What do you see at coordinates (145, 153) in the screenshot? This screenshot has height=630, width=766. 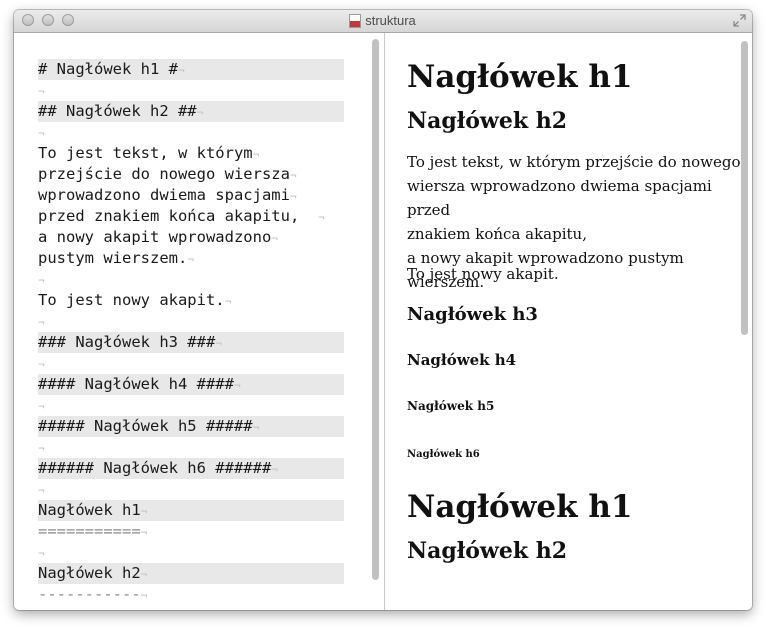 I see `editor-line-text: To jest tekst, w którym` at bounding box center [145, 153].